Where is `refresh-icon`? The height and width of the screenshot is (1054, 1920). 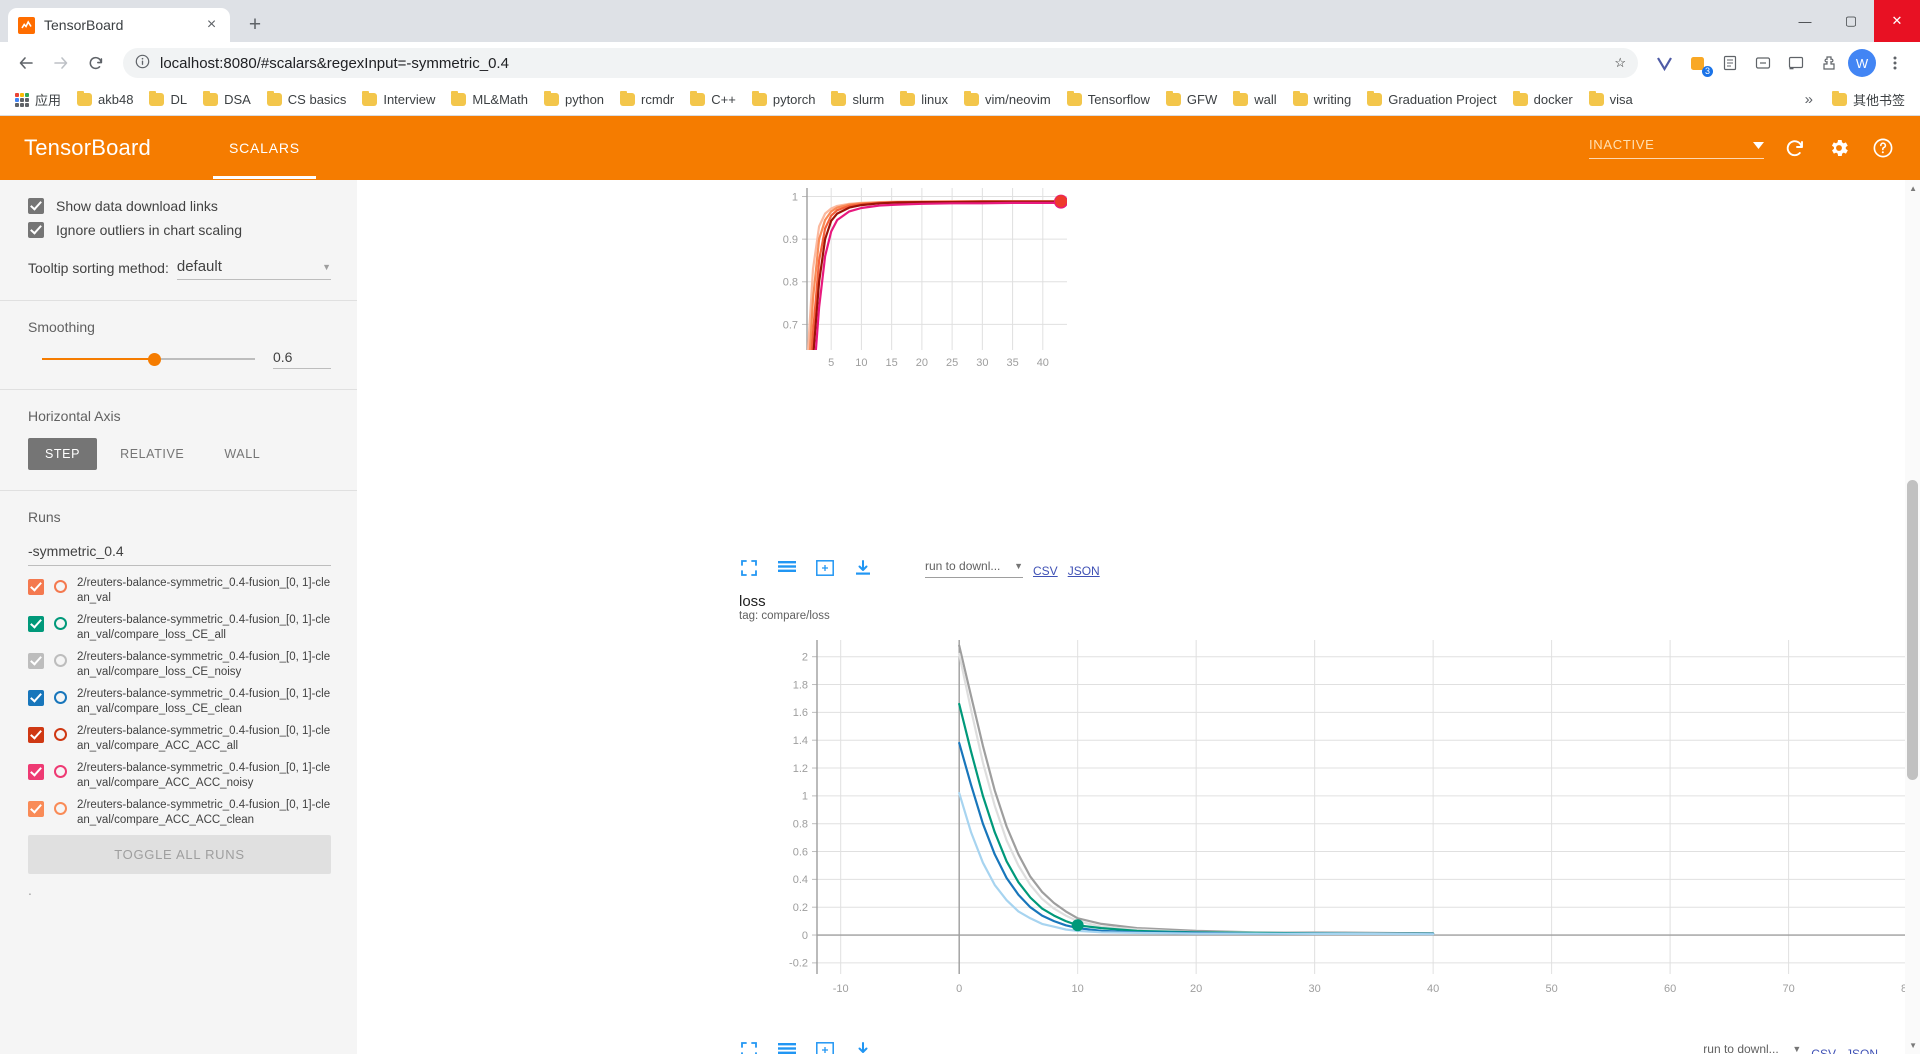
refresh-icon is located at coordinates (1795, 148).